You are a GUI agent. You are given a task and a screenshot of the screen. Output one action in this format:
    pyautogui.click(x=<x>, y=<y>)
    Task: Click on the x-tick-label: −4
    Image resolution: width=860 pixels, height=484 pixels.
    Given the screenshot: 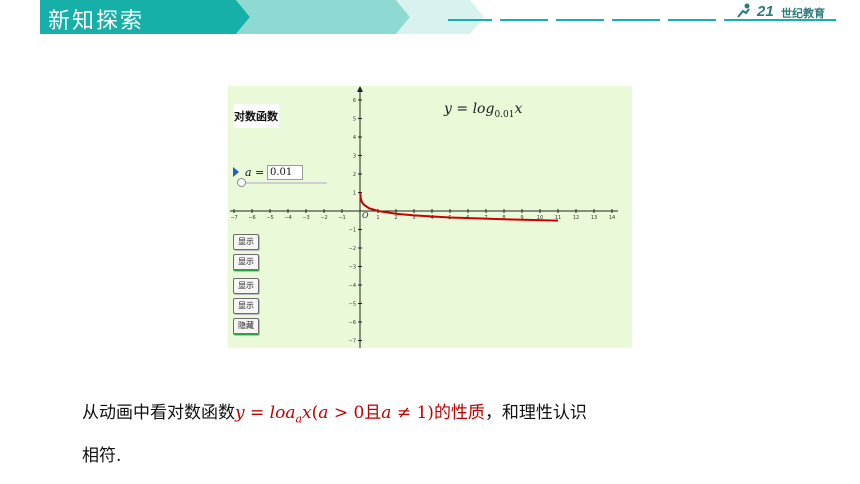 What is the action you would take?
    pyautogui.click(x=287, y=218)
    